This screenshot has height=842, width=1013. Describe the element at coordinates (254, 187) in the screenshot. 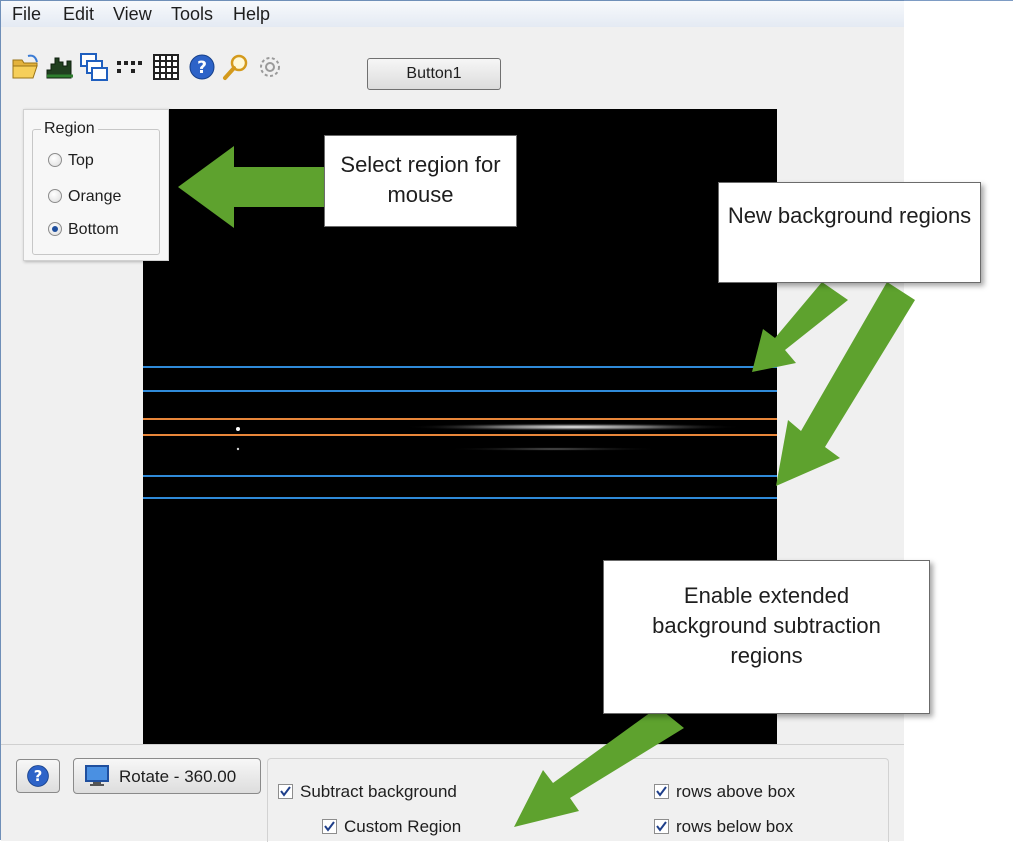

I see `arrow-to-region` at that location.